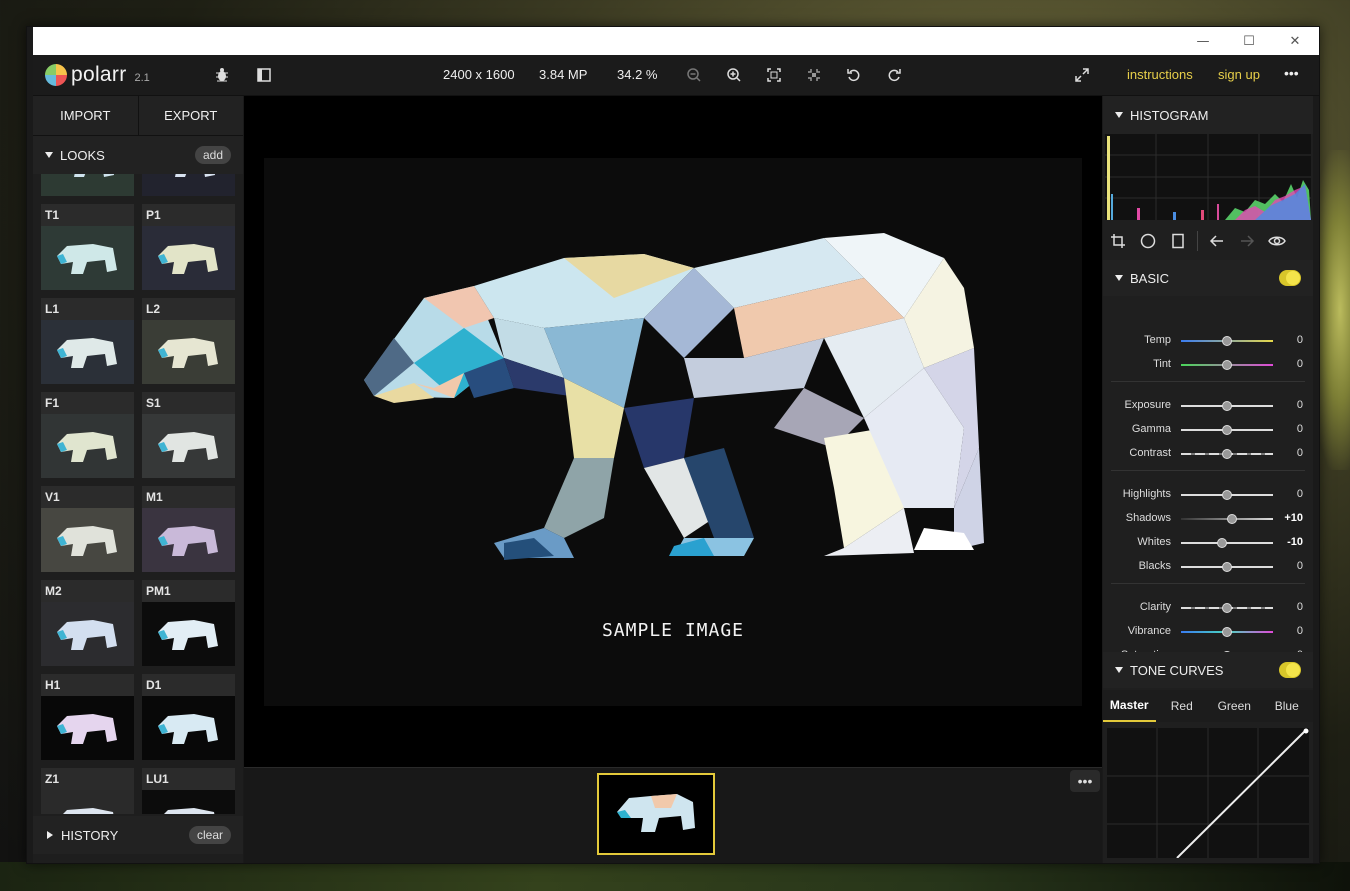 The height and width of the screenshot is (891, 1350). What do you see at coordinates (1208, 406) in the screenshot?
I see `slider-exposure: Exposure 0` at bounding box center [1208, 406].